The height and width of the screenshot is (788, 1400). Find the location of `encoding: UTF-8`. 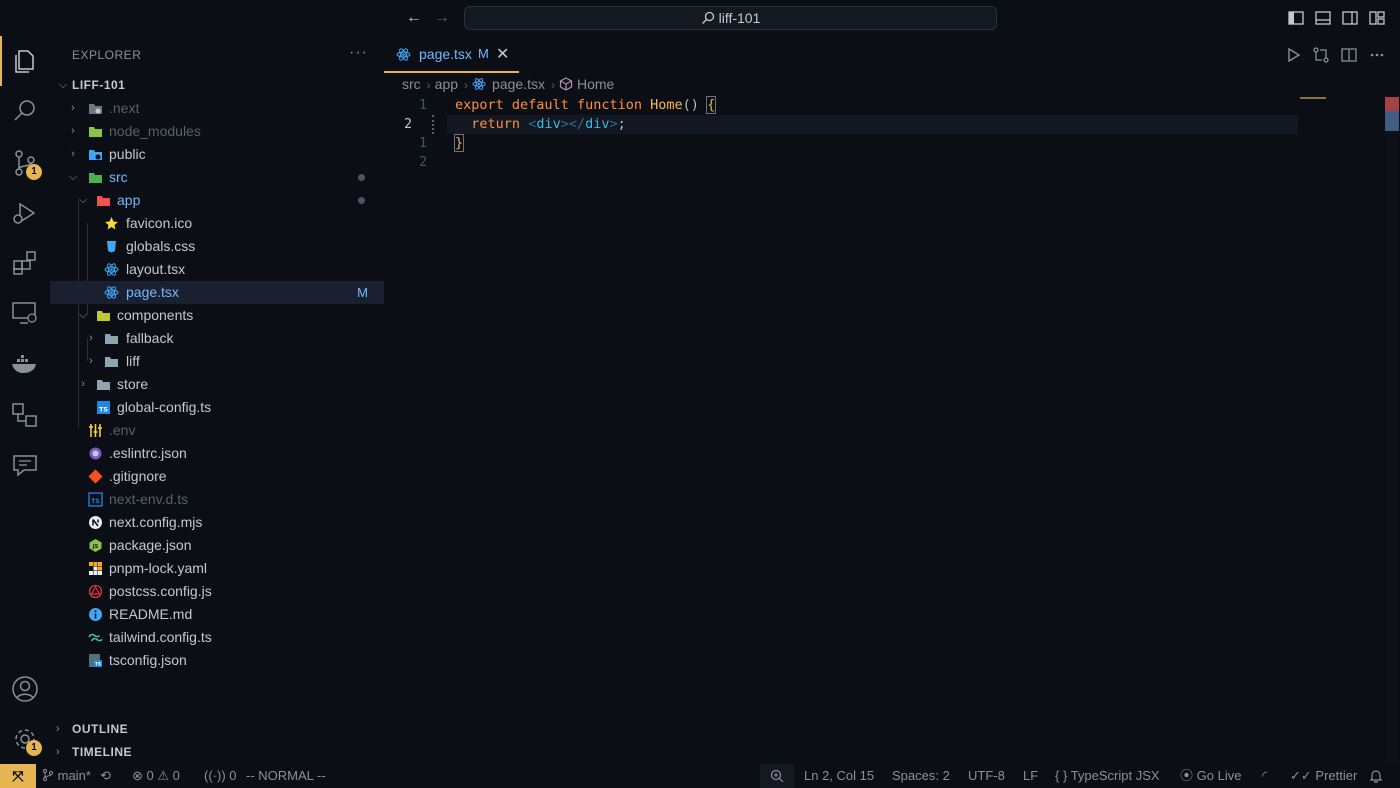

encoding: UTF-8 is located at coordinates (986, 776).